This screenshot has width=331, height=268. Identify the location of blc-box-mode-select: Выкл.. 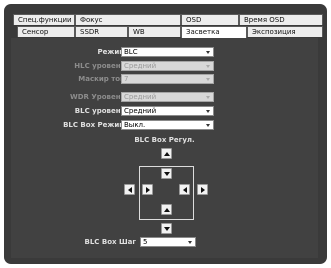
(167, 125).